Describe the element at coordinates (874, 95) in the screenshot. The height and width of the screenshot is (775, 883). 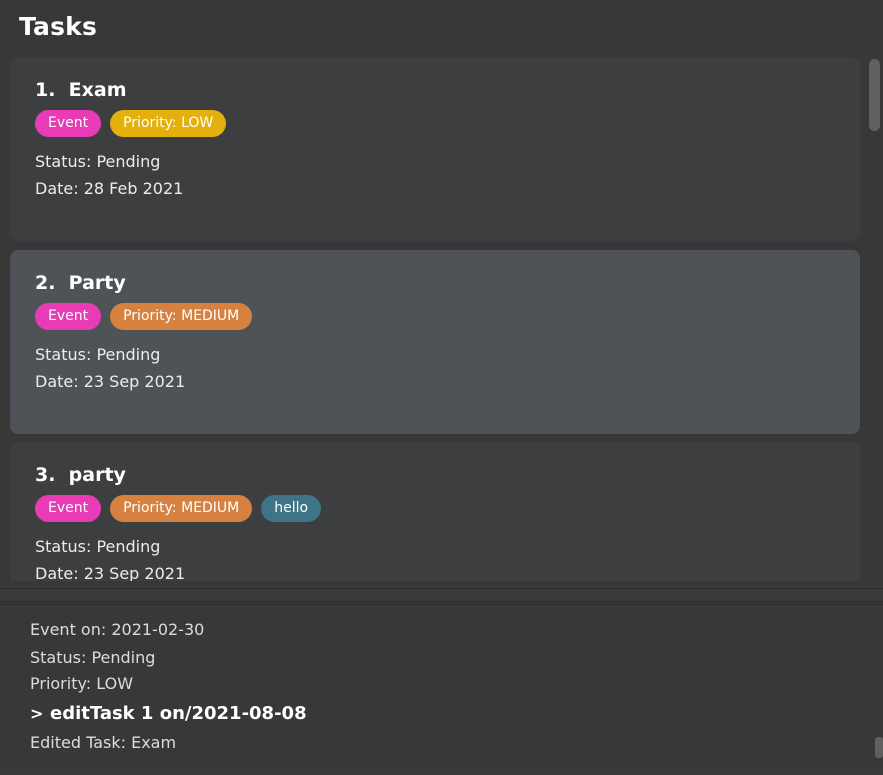
I see `task-list-scrollbar-thumb` at that location.